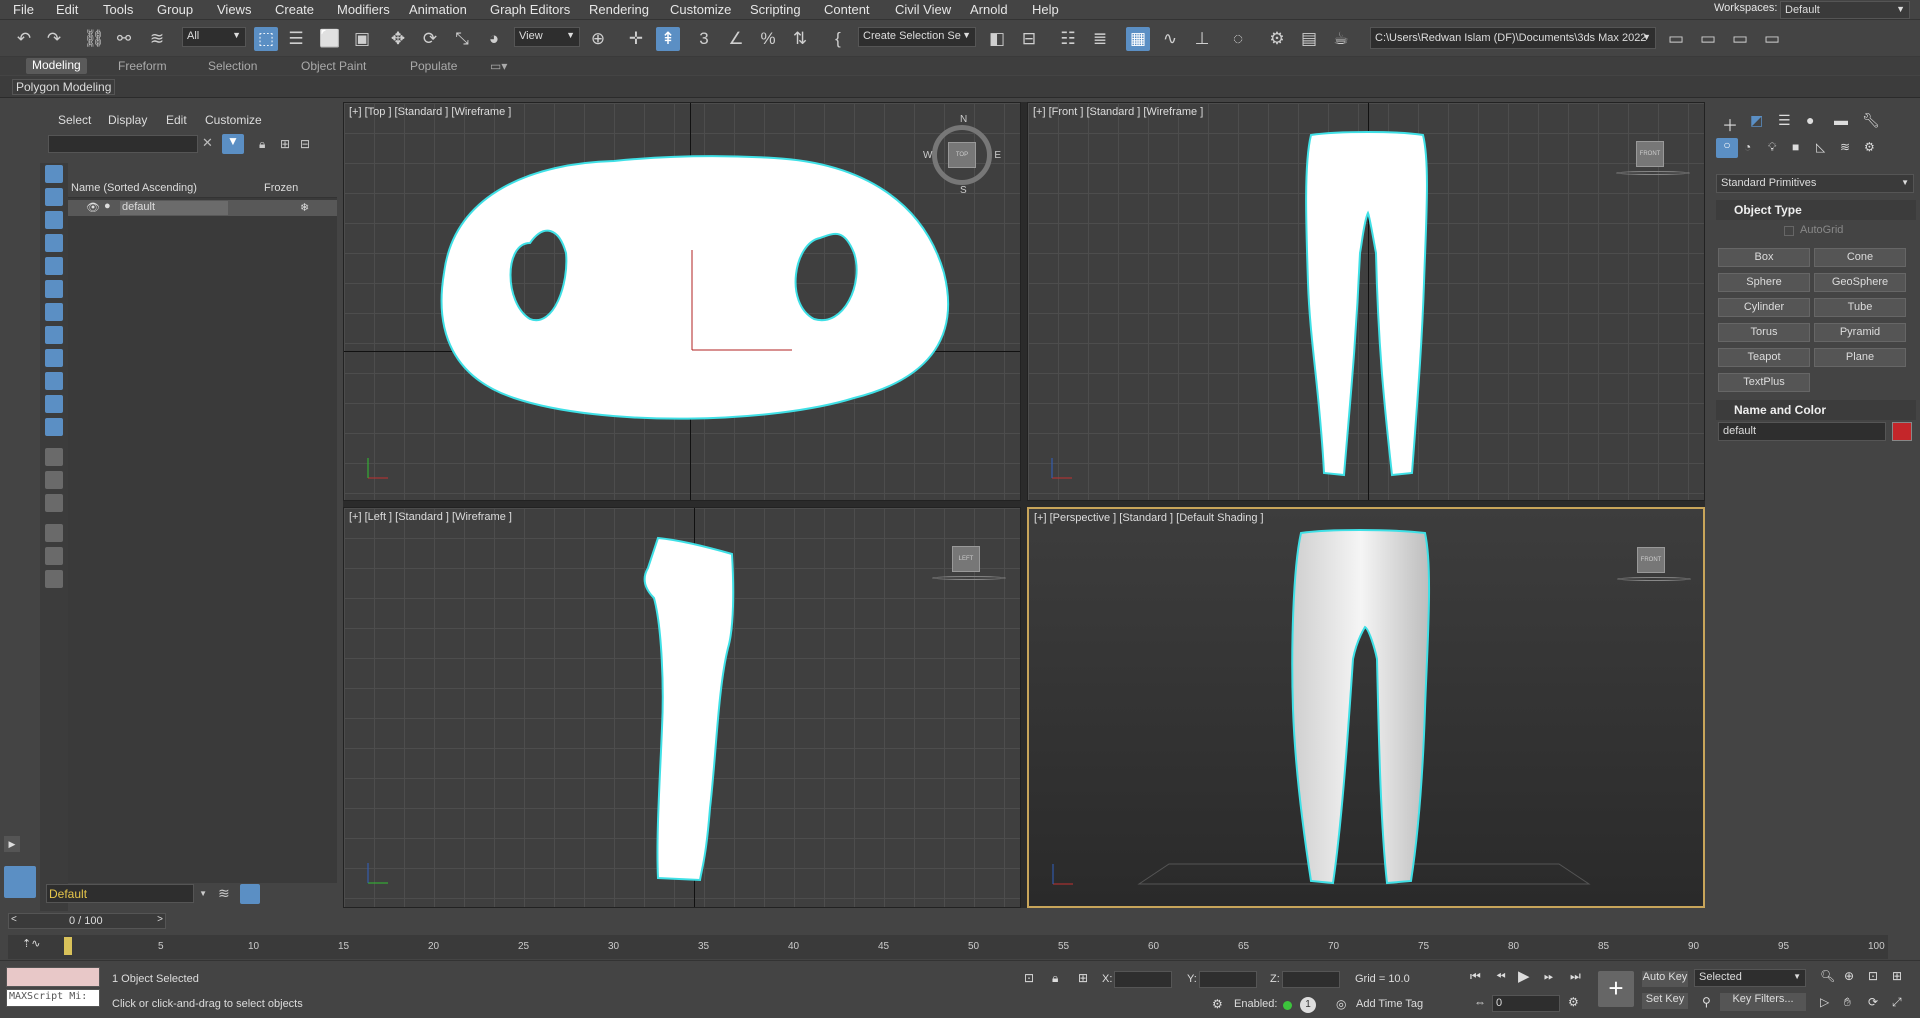  Describe the element at coordinates (1228, 979) in the screenshot. I see `y-coordinate-input` at that location.